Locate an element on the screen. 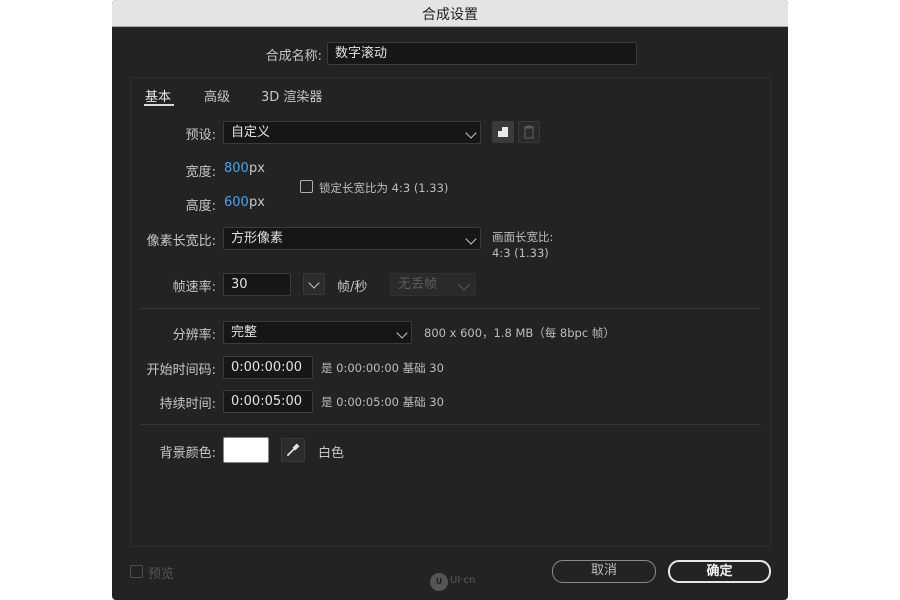 This screenshot has width=900, height=600. duration-input: 0:00:05:00 is located at coordinates (268, 401).